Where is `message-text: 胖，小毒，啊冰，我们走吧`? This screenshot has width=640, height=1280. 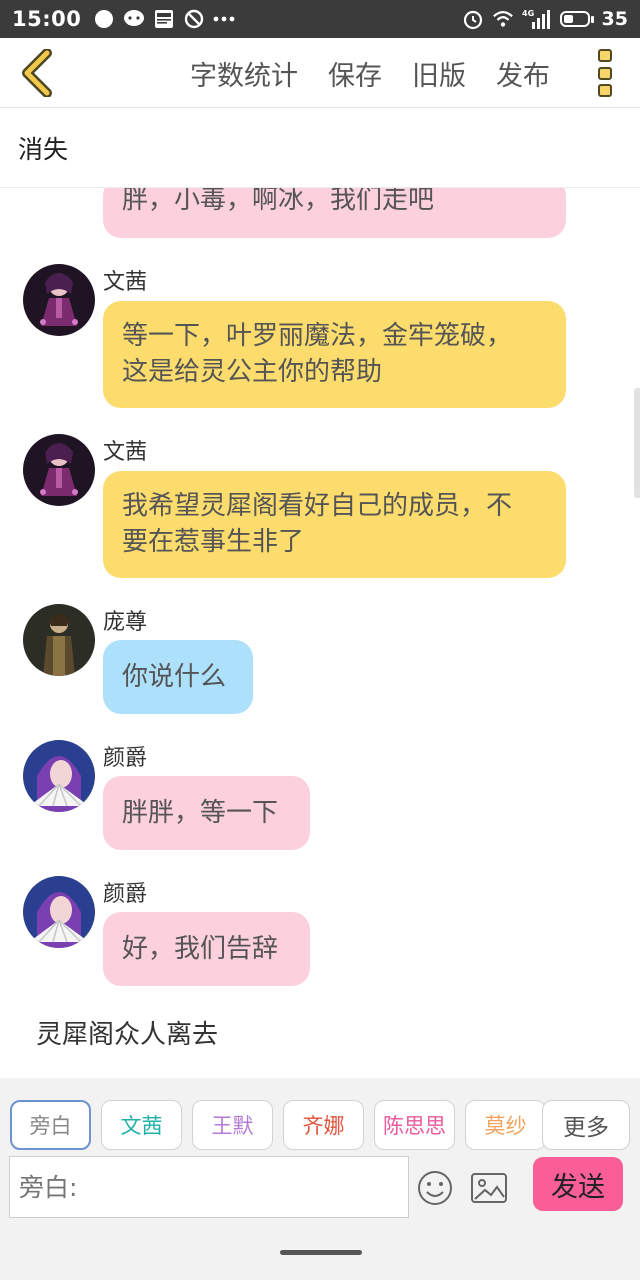 message-text: 胖，小毒，啊冰，我们走吧 is located at coordinates (278, 201).